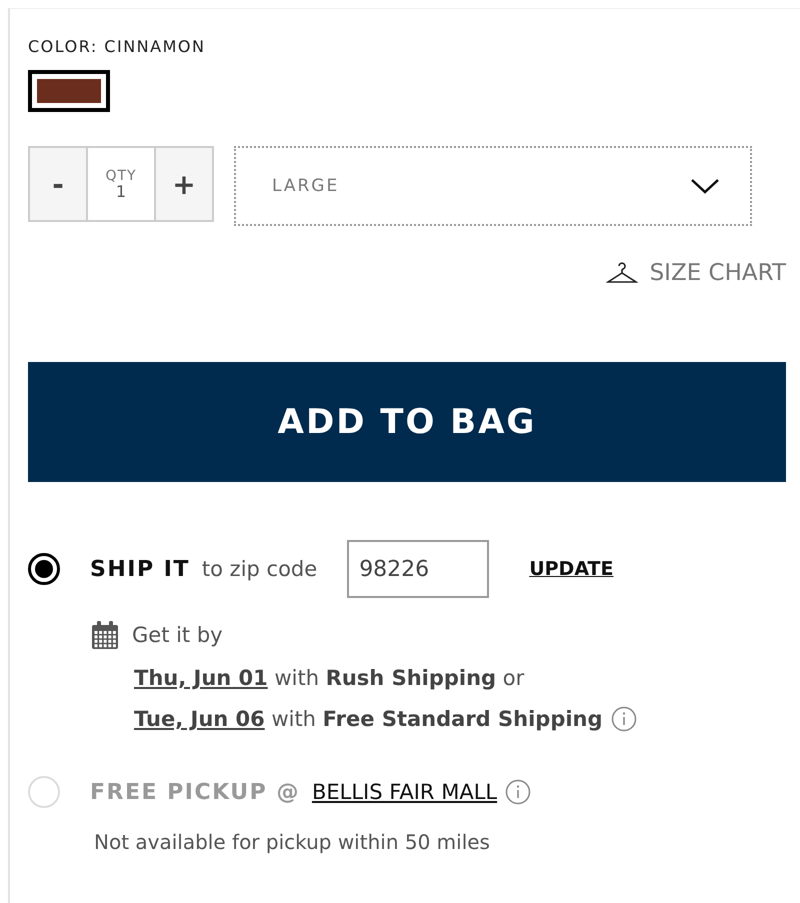 Image resolution: width=800 pixels, height=903 pixels. What do you see at coordinates (493, 186) in the screenshot?
I see `size-dropdown: LARGE` at bounding box center [493, 186].